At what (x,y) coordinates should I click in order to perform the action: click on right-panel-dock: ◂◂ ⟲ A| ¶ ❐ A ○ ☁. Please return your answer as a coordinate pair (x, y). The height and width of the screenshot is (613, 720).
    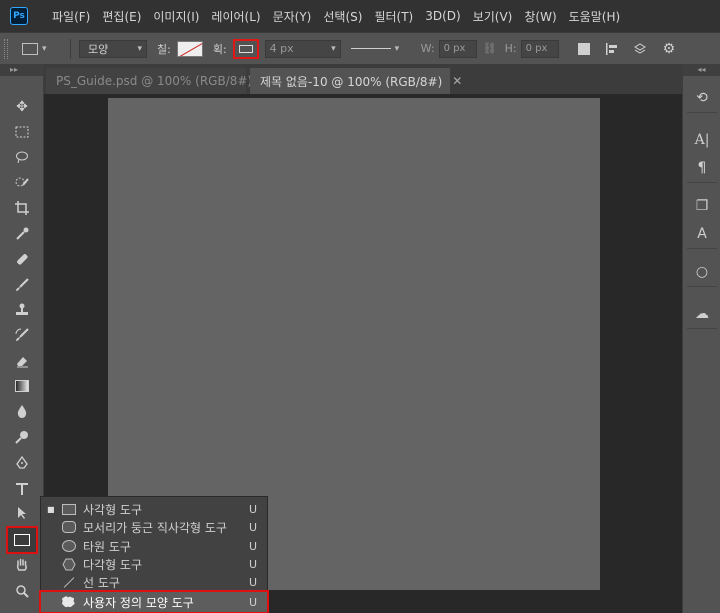
    Looking at the image, I should click on (701, 338).